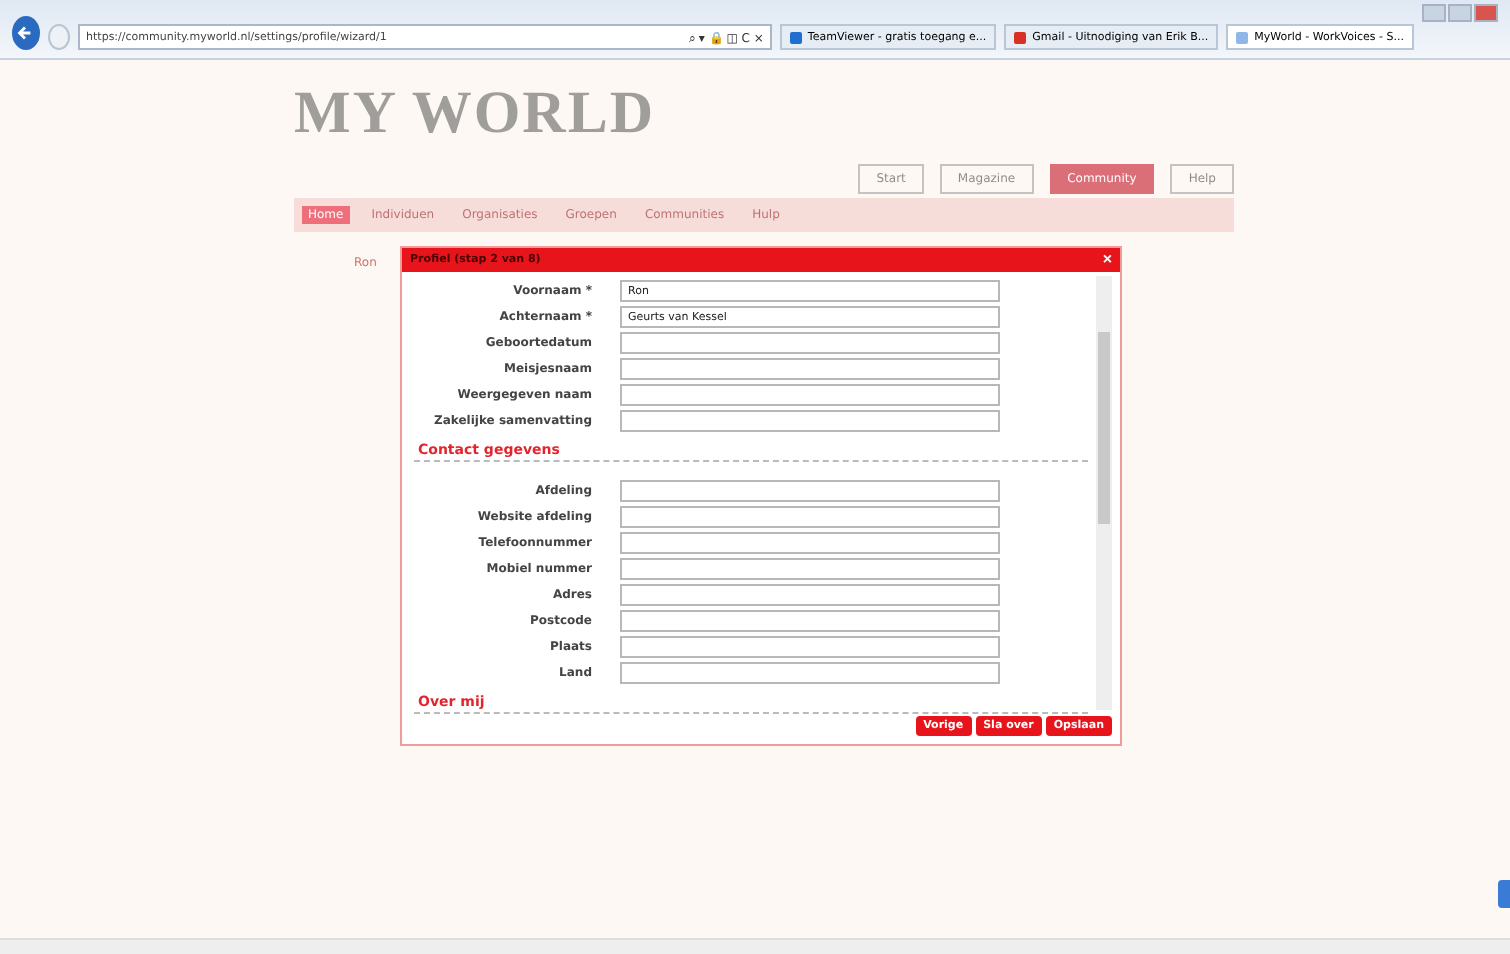  I want to click on site-logo: MY WORLD, so click(474, 114).